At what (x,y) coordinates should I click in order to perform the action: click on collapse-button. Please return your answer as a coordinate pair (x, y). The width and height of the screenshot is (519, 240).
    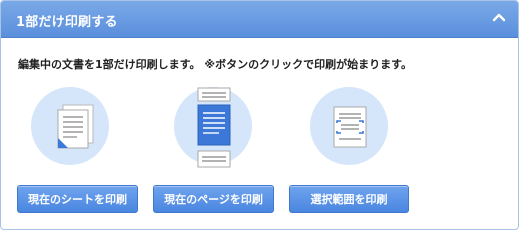
    Looking at the image, I should click on (499, 18).